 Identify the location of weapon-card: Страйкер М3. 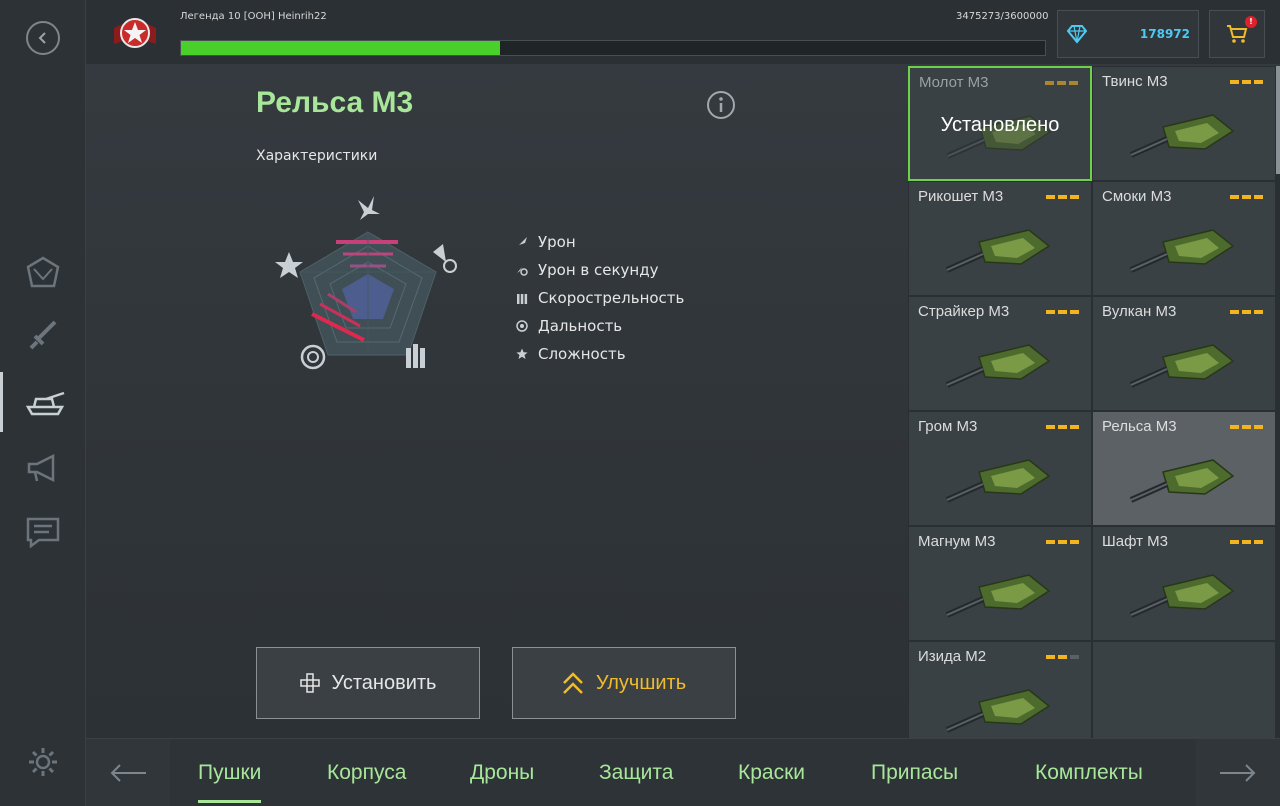
(1000, 353).